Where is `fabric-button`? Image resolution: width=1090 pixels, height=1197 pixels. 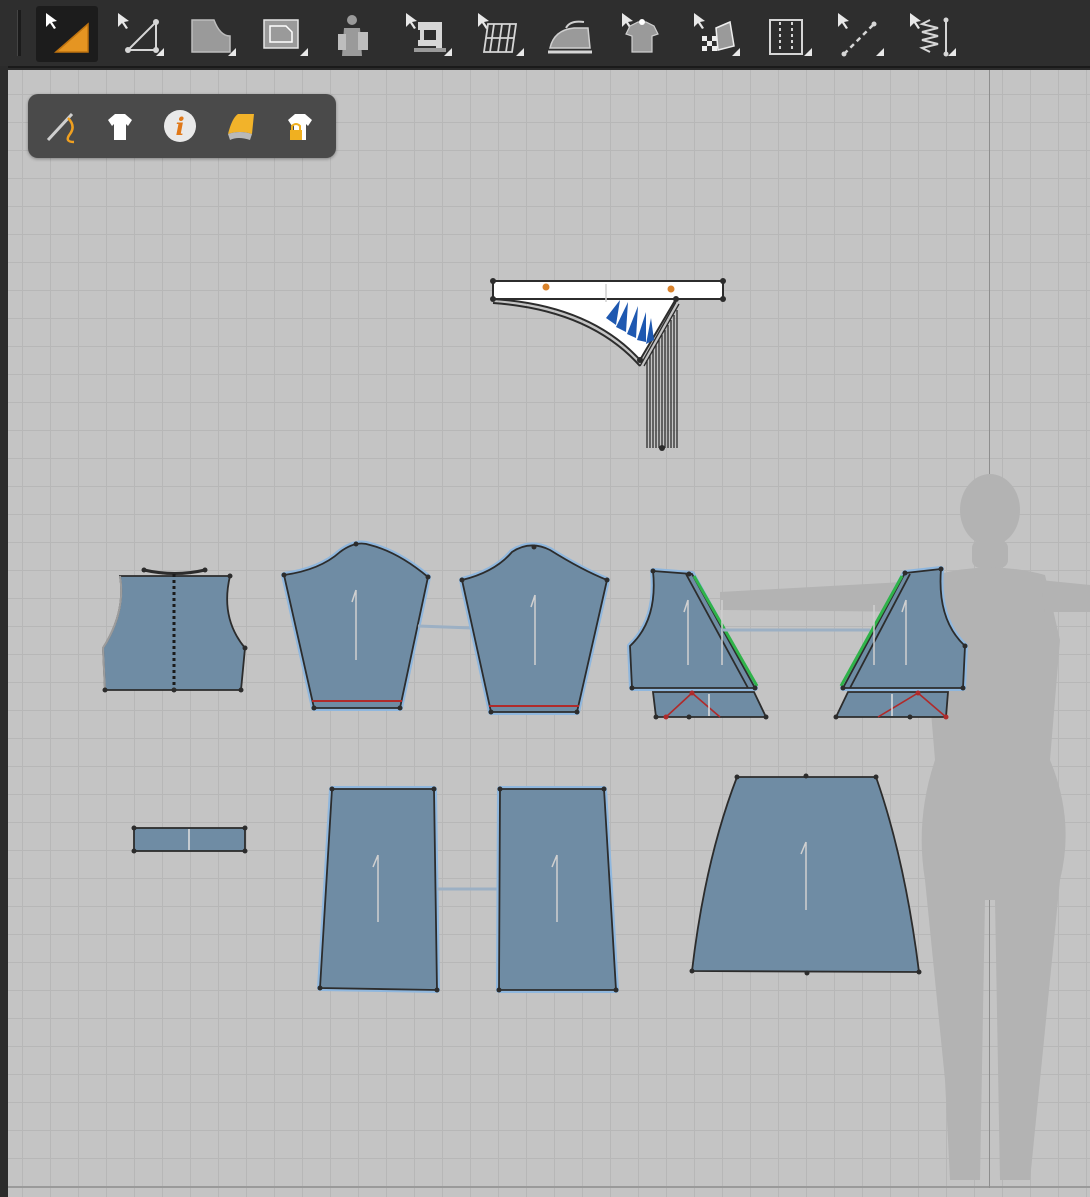 fabric-button is located at coordinates (240, 126).